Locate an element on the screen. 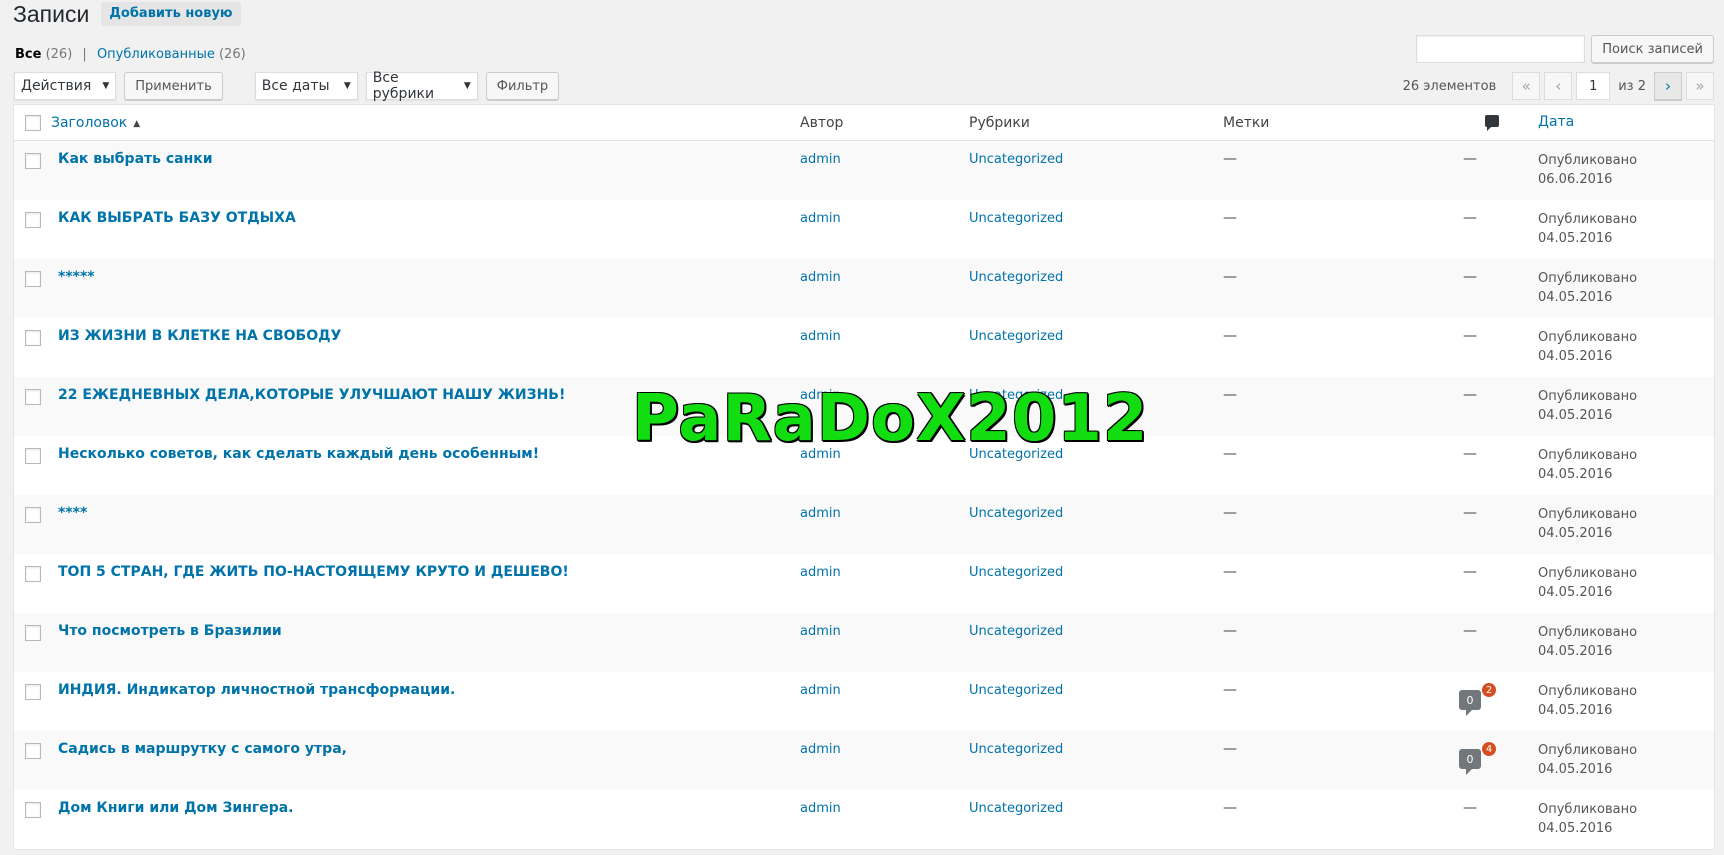 This screenshot has width=1724, height=855. view-all-link: Все is located at coordinates (28, 54).